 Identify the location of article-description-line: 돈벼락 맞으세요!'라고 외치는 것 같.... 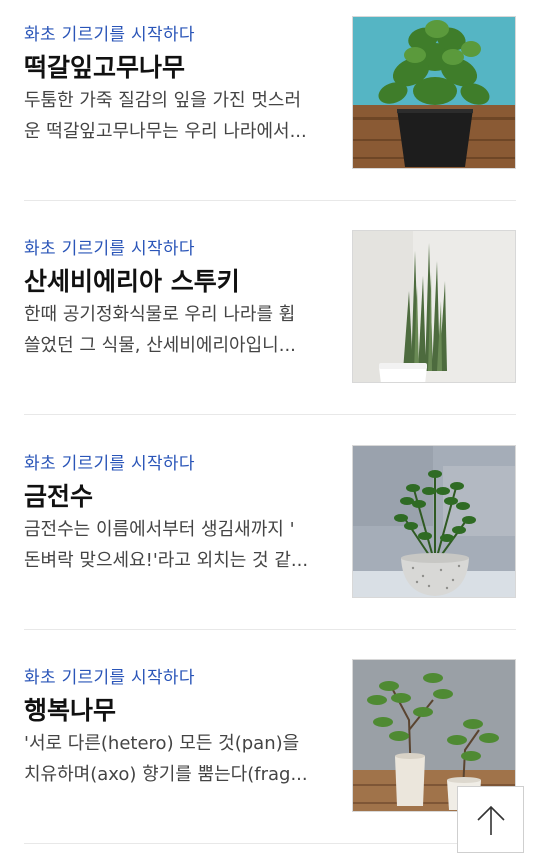
(166, 560).